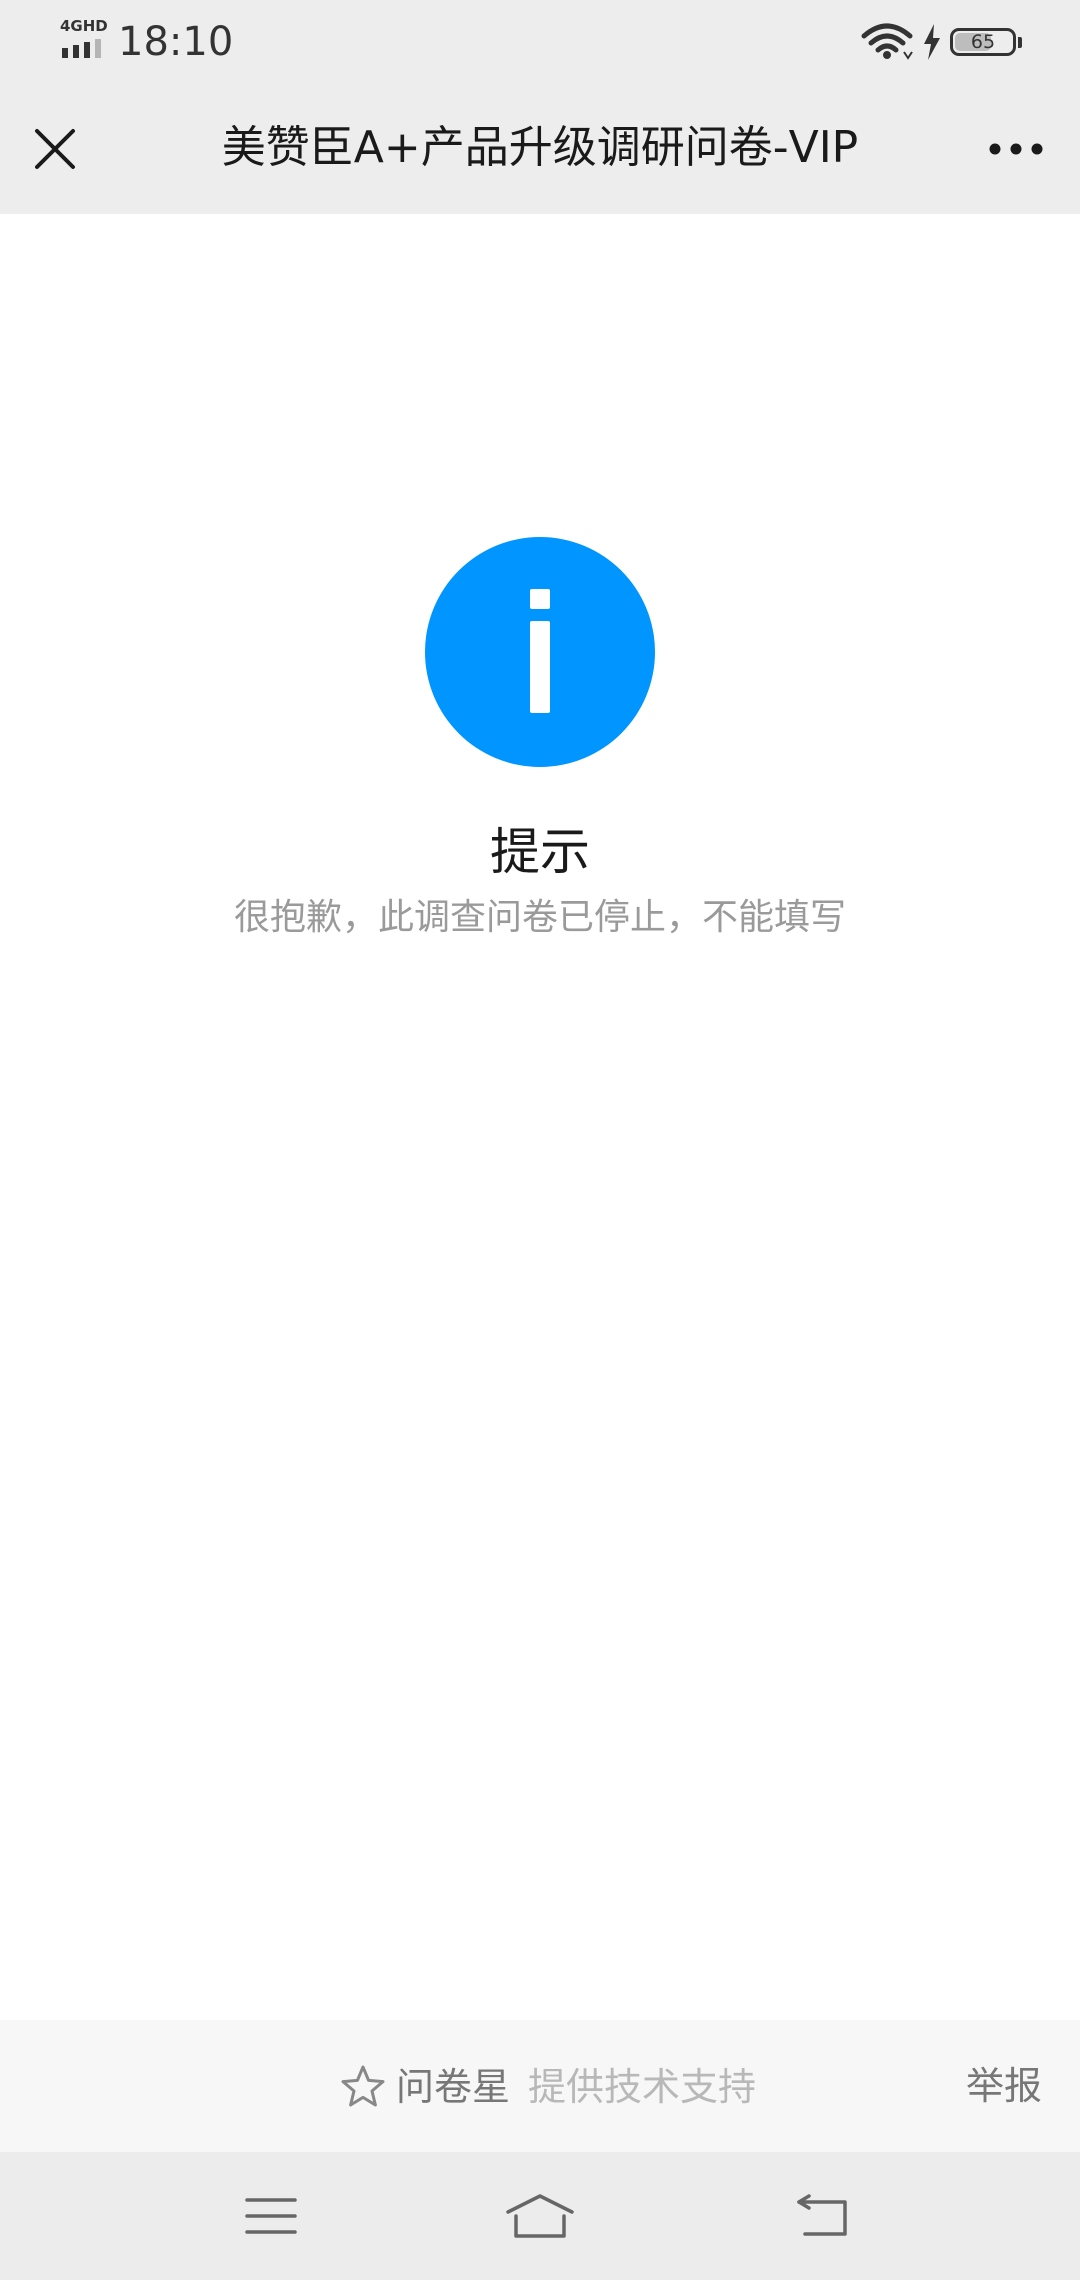 The image size is (1080, 2280). What do you see at coordinates (1004, 2086) in the screenshot?
I see `report-link: 举报` at bounding box center [1004, 2086].